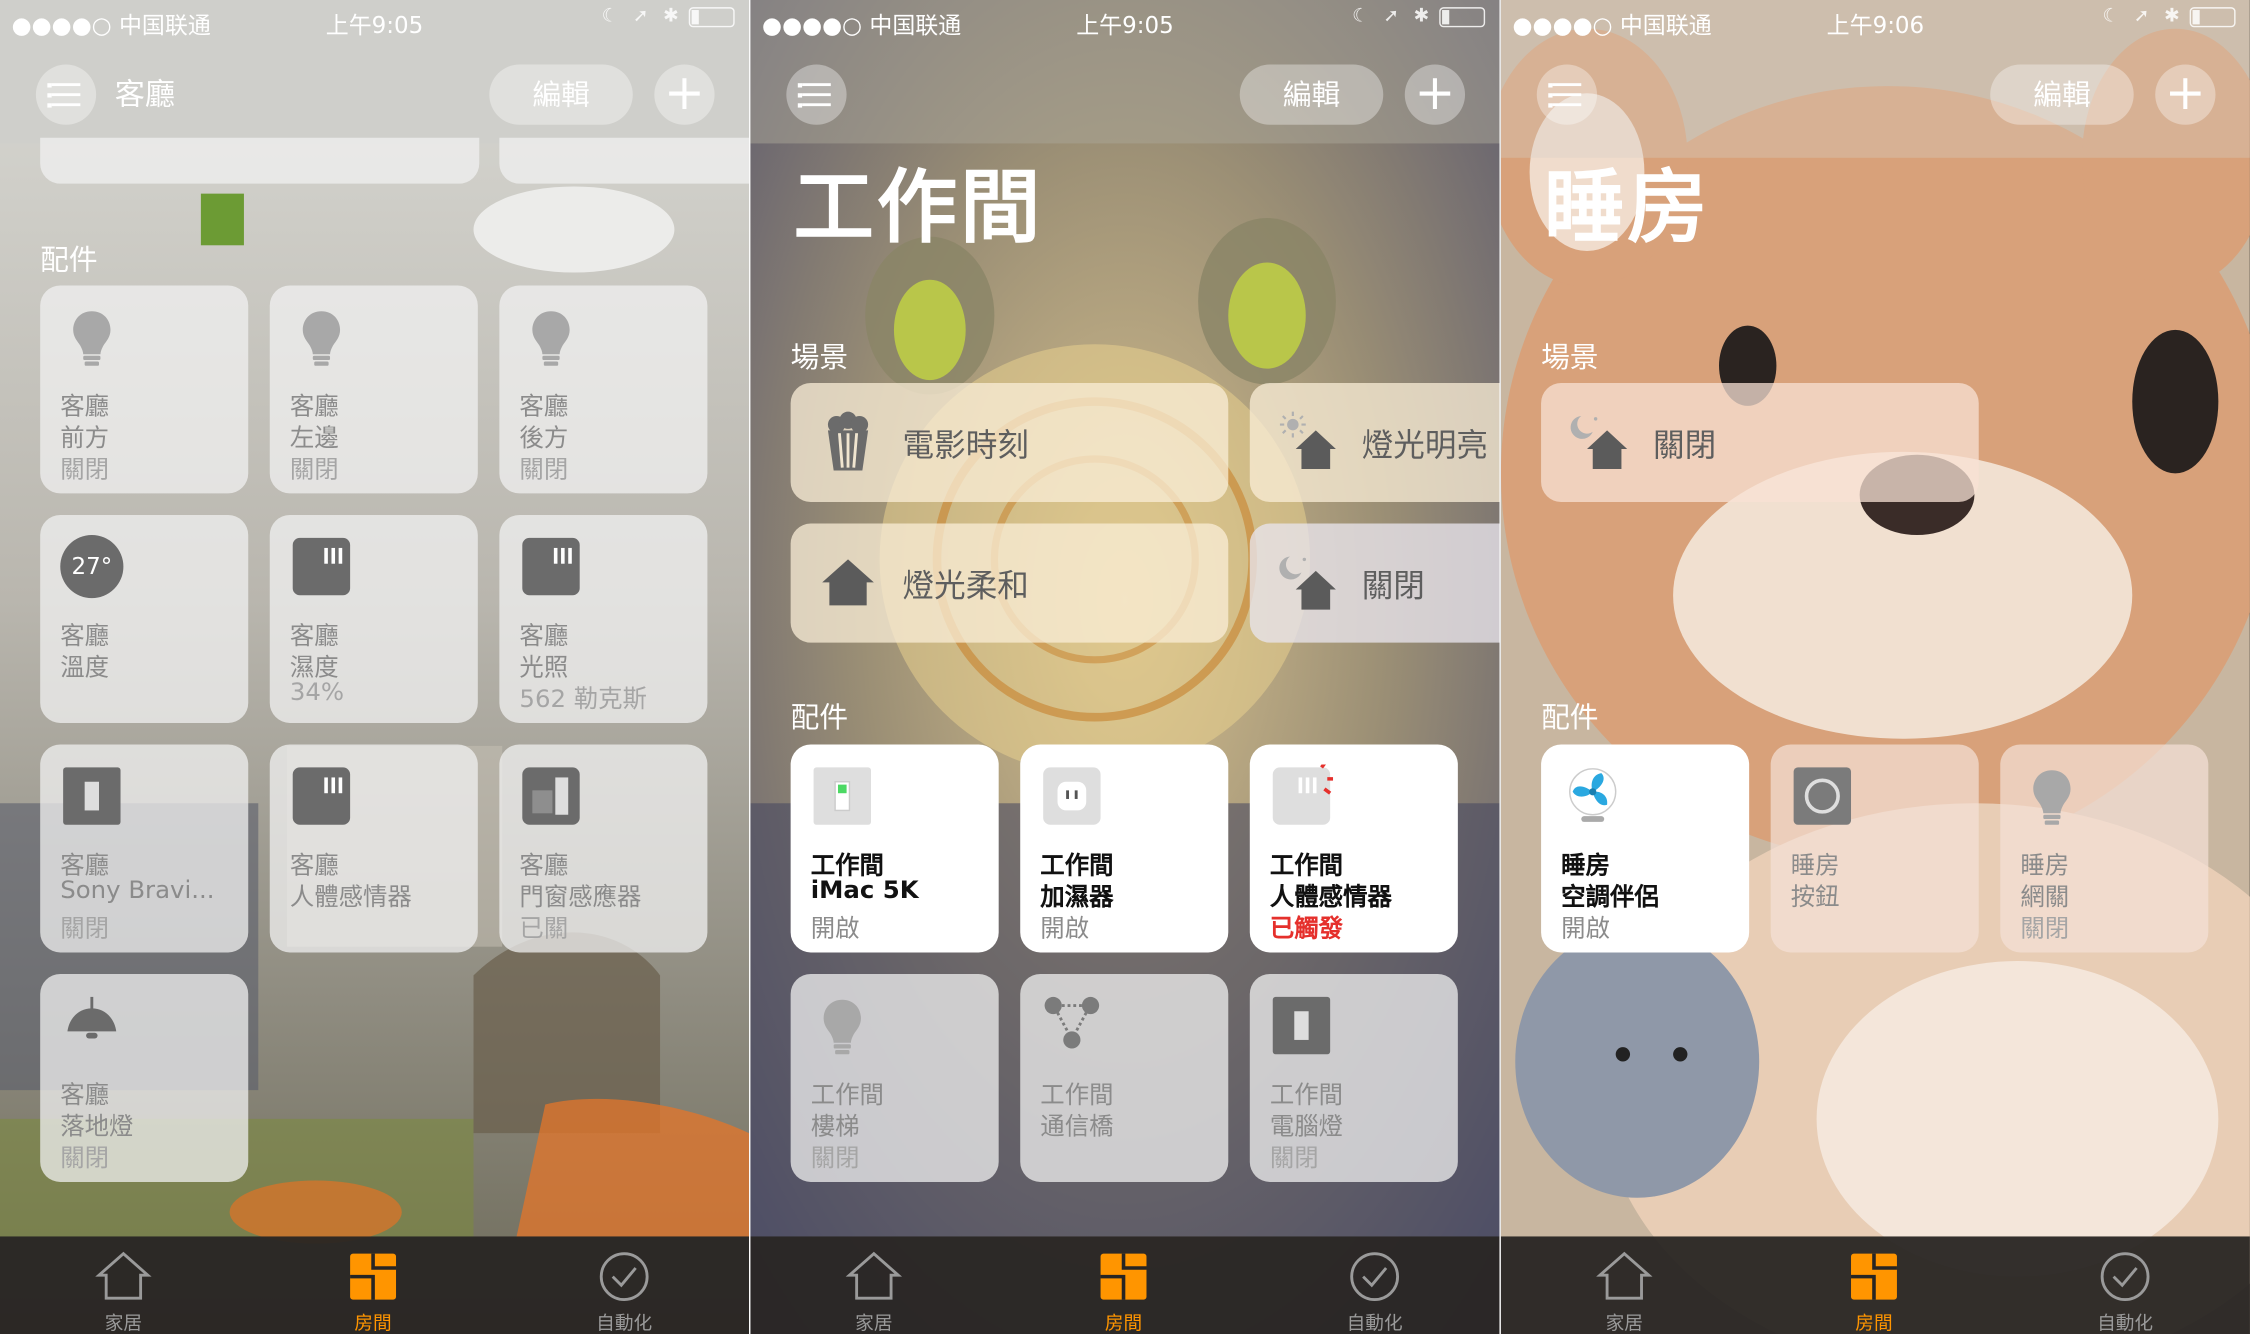 The height and width of the screenshot is (1334, 2250). I want to click on accessory-tile: 客廳 濕度 34%, so click(373, 618).